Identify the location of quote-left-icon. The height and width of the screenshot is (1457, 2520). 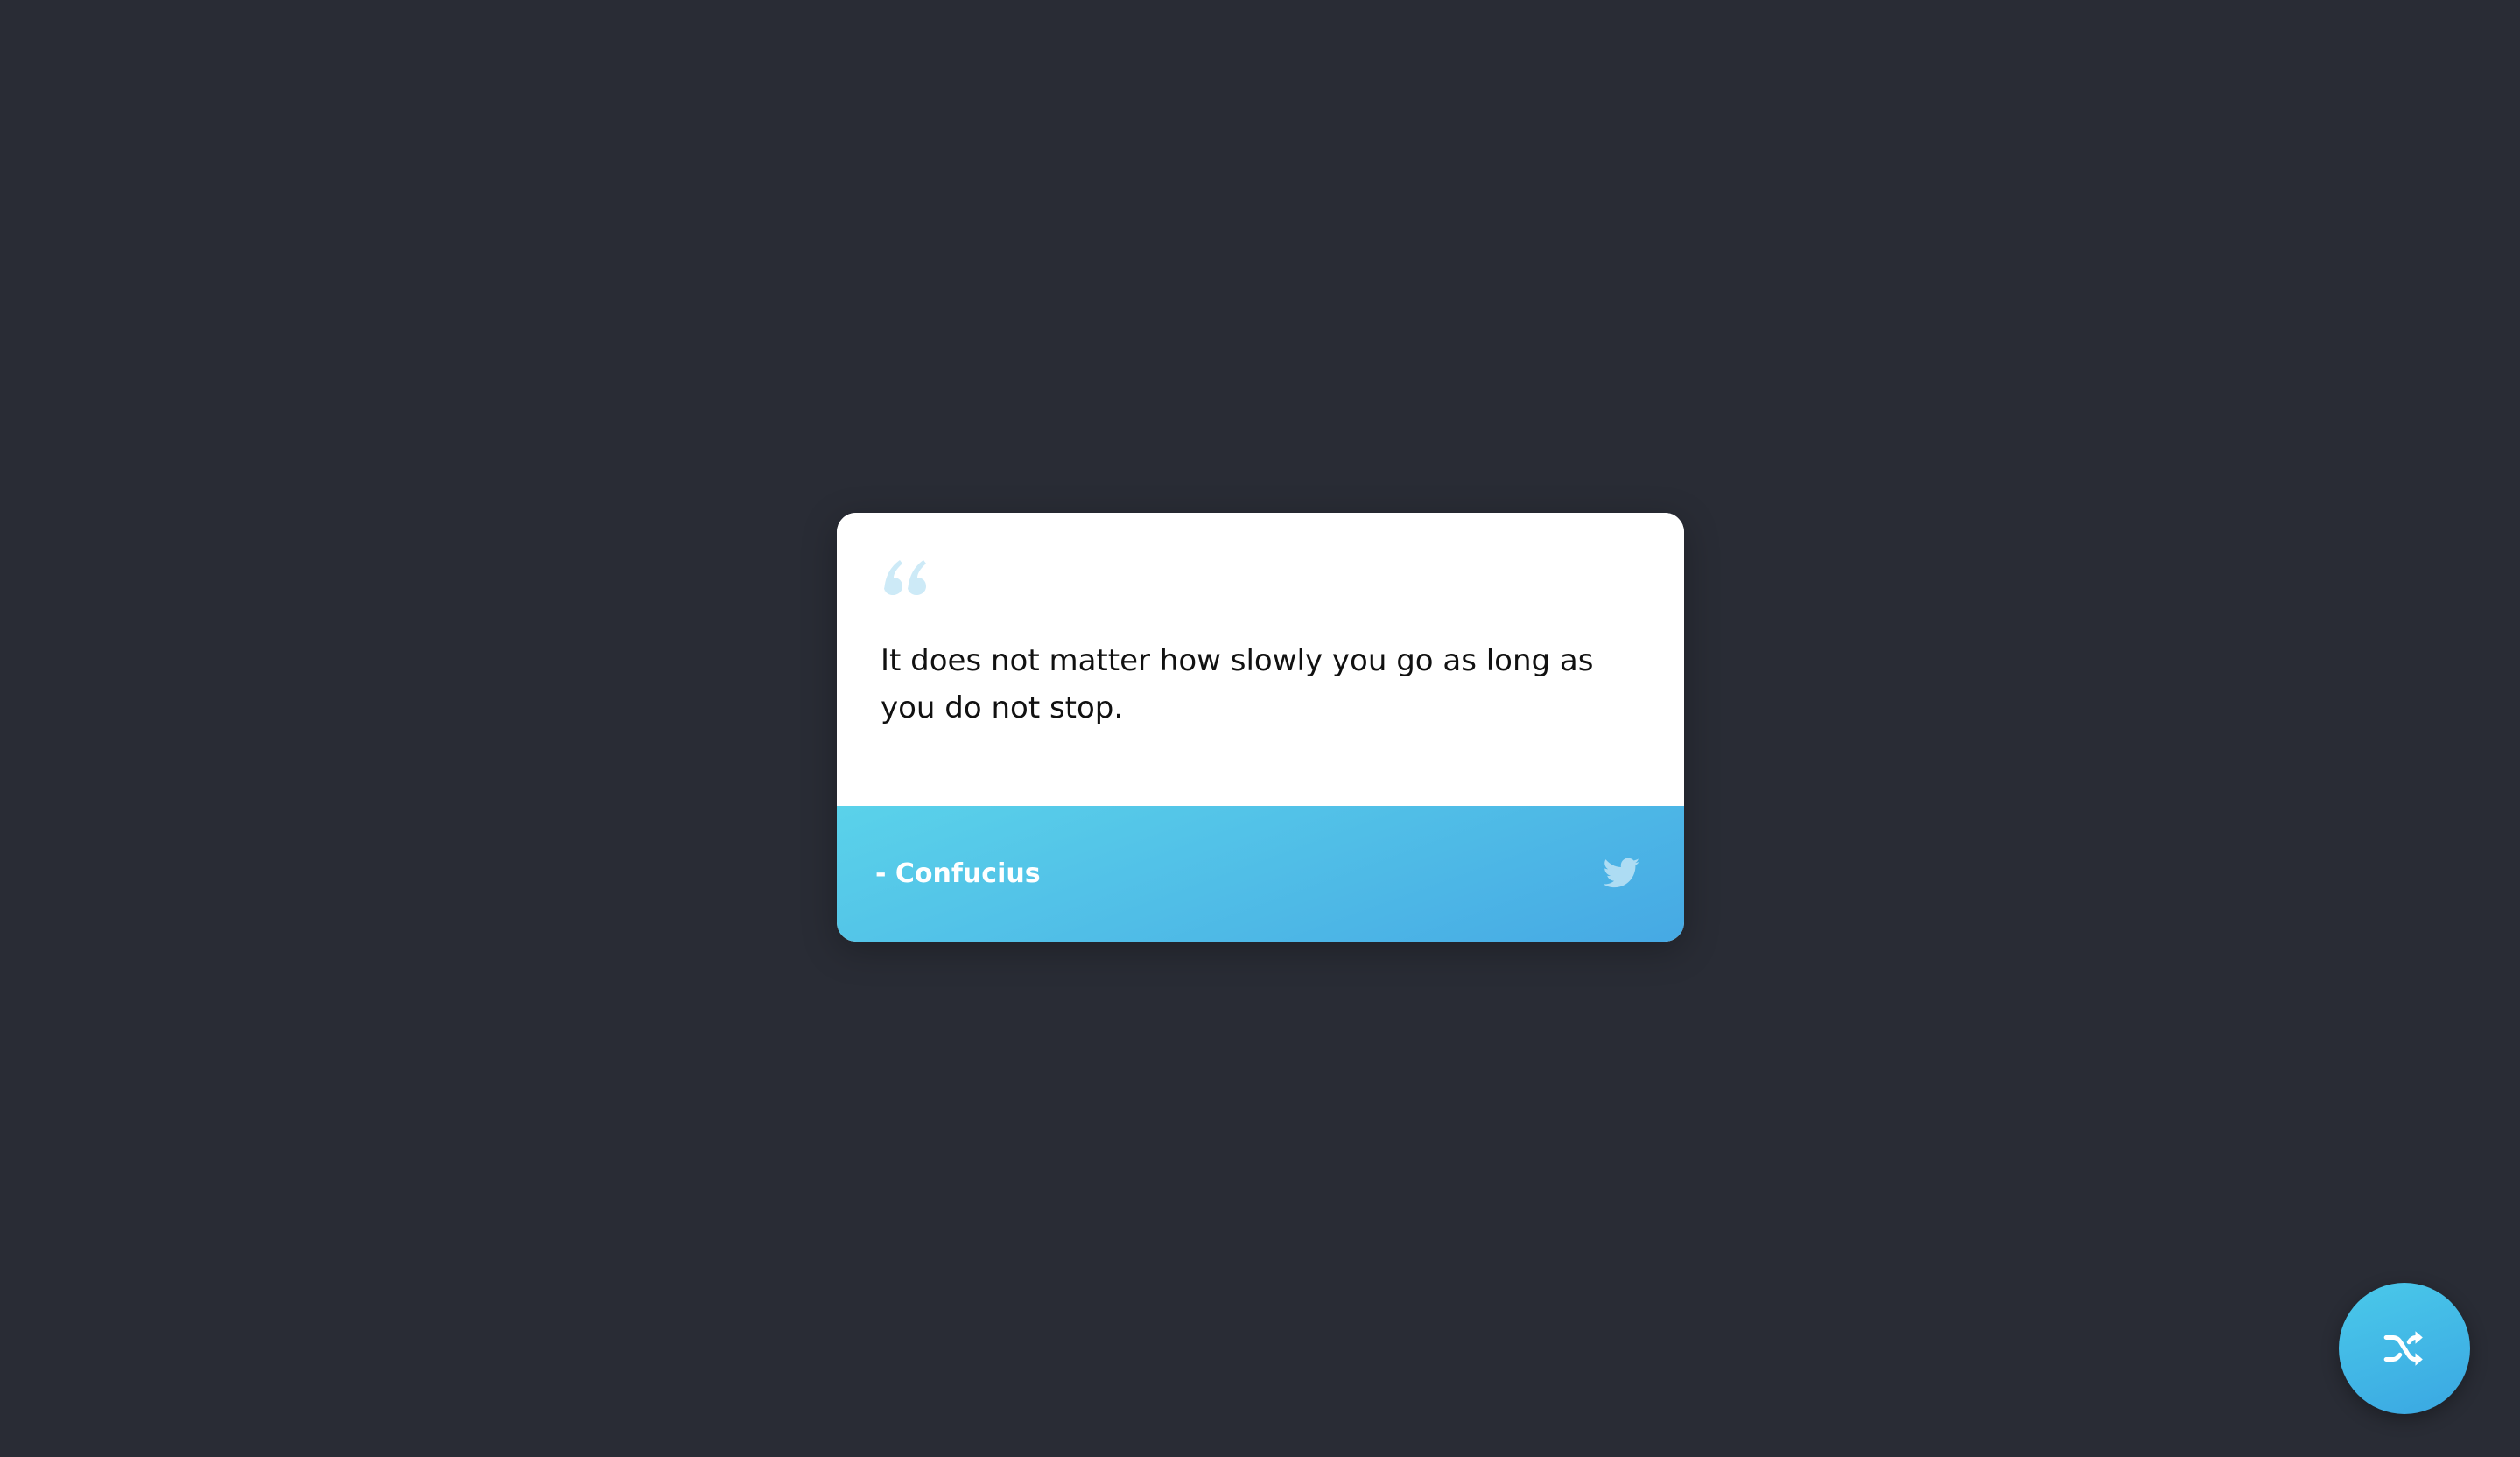
(905, 577).